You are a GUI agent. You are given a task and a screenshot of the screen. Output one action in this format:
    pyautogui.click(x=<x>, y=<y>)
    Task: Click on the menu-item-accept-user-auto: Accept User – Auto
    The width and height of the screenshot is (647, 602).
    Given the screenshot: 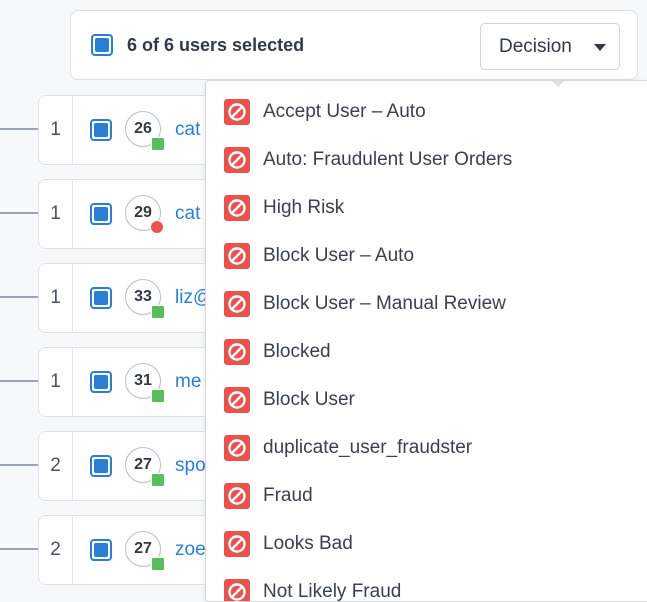 What is the action you would take?
    pyautogui.click(x=426, y=105)
    